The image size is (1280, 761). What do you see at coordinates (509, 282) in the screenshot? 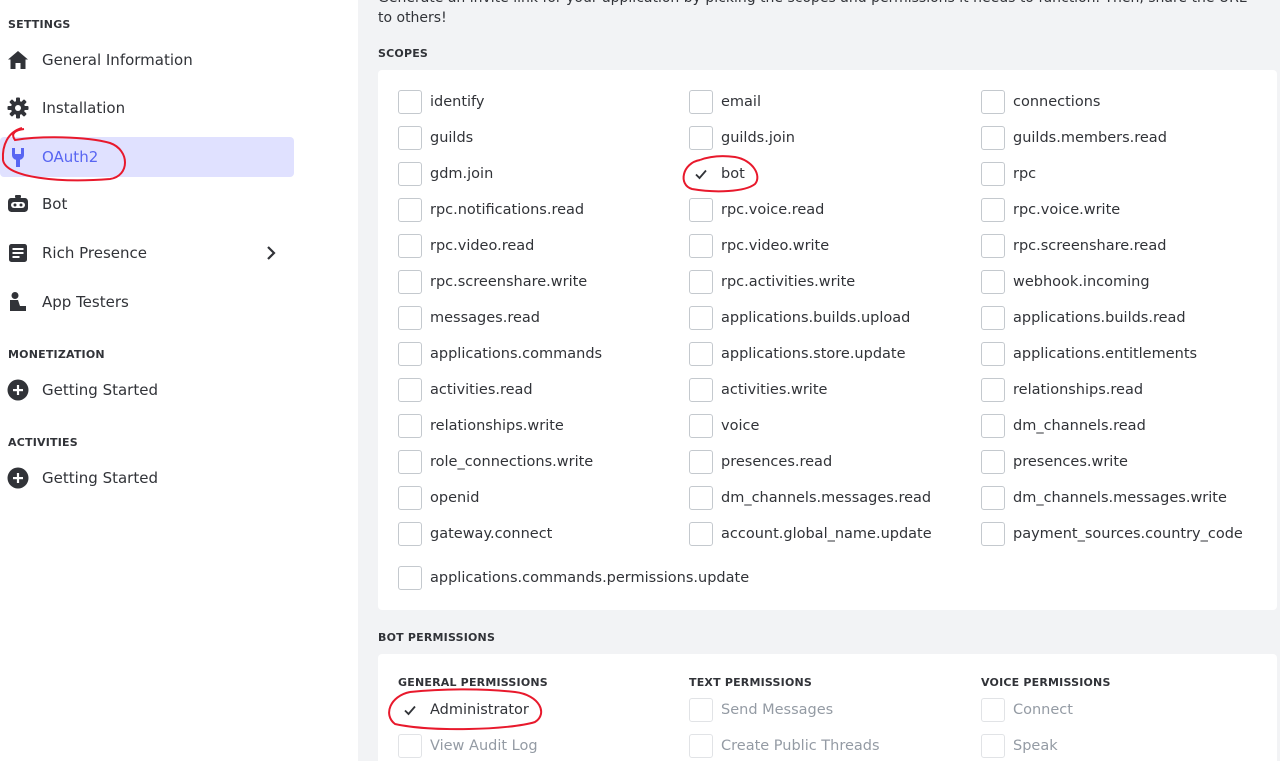
I see `scope-label: rpc.screenshare.write` at bounding box center [509, 282].